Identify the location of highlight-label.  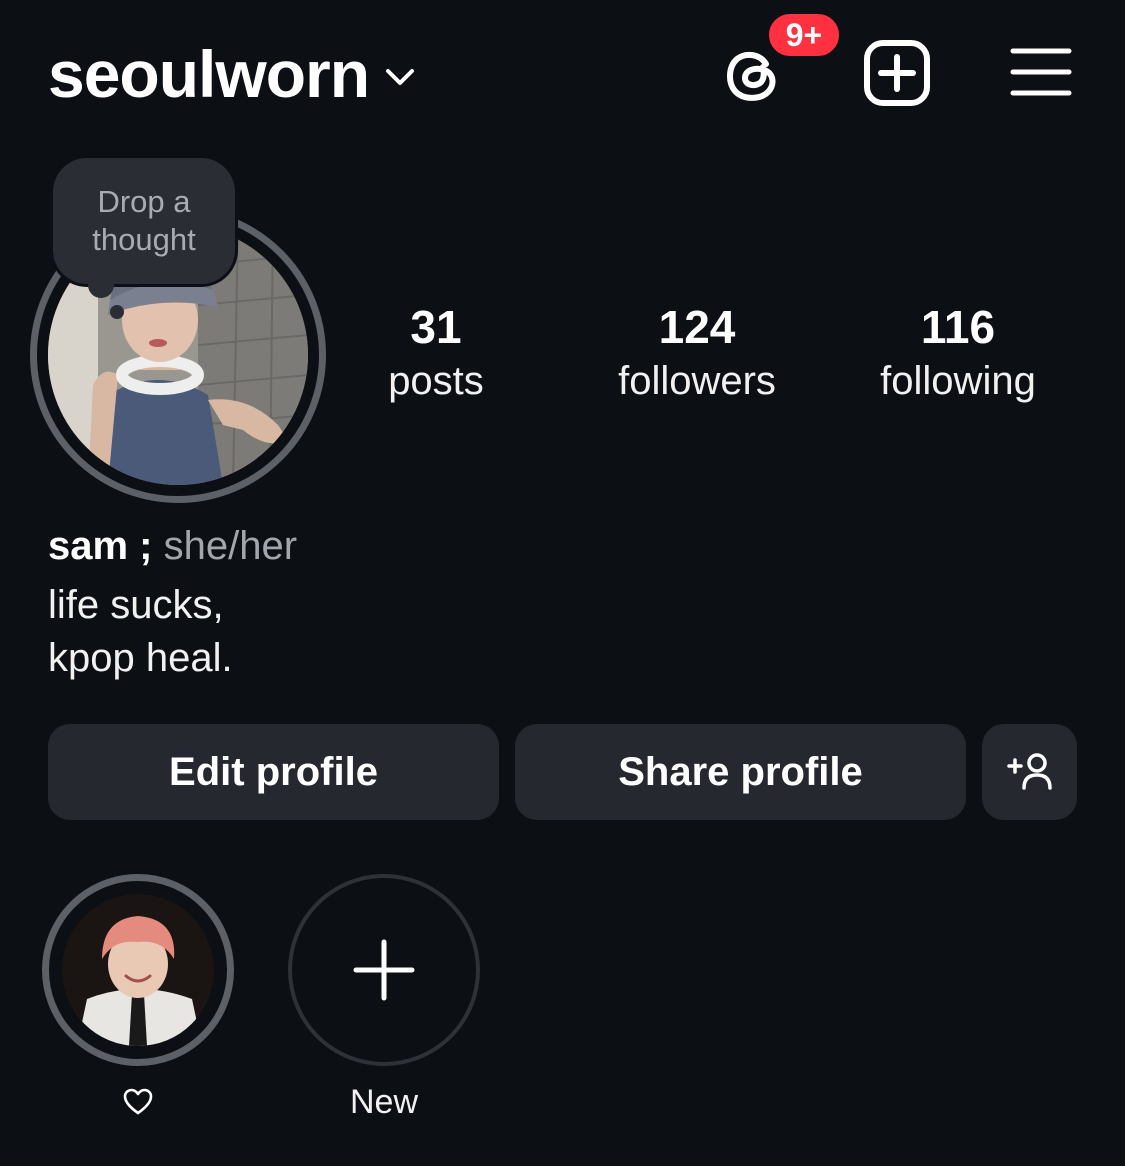
(138, 1102).